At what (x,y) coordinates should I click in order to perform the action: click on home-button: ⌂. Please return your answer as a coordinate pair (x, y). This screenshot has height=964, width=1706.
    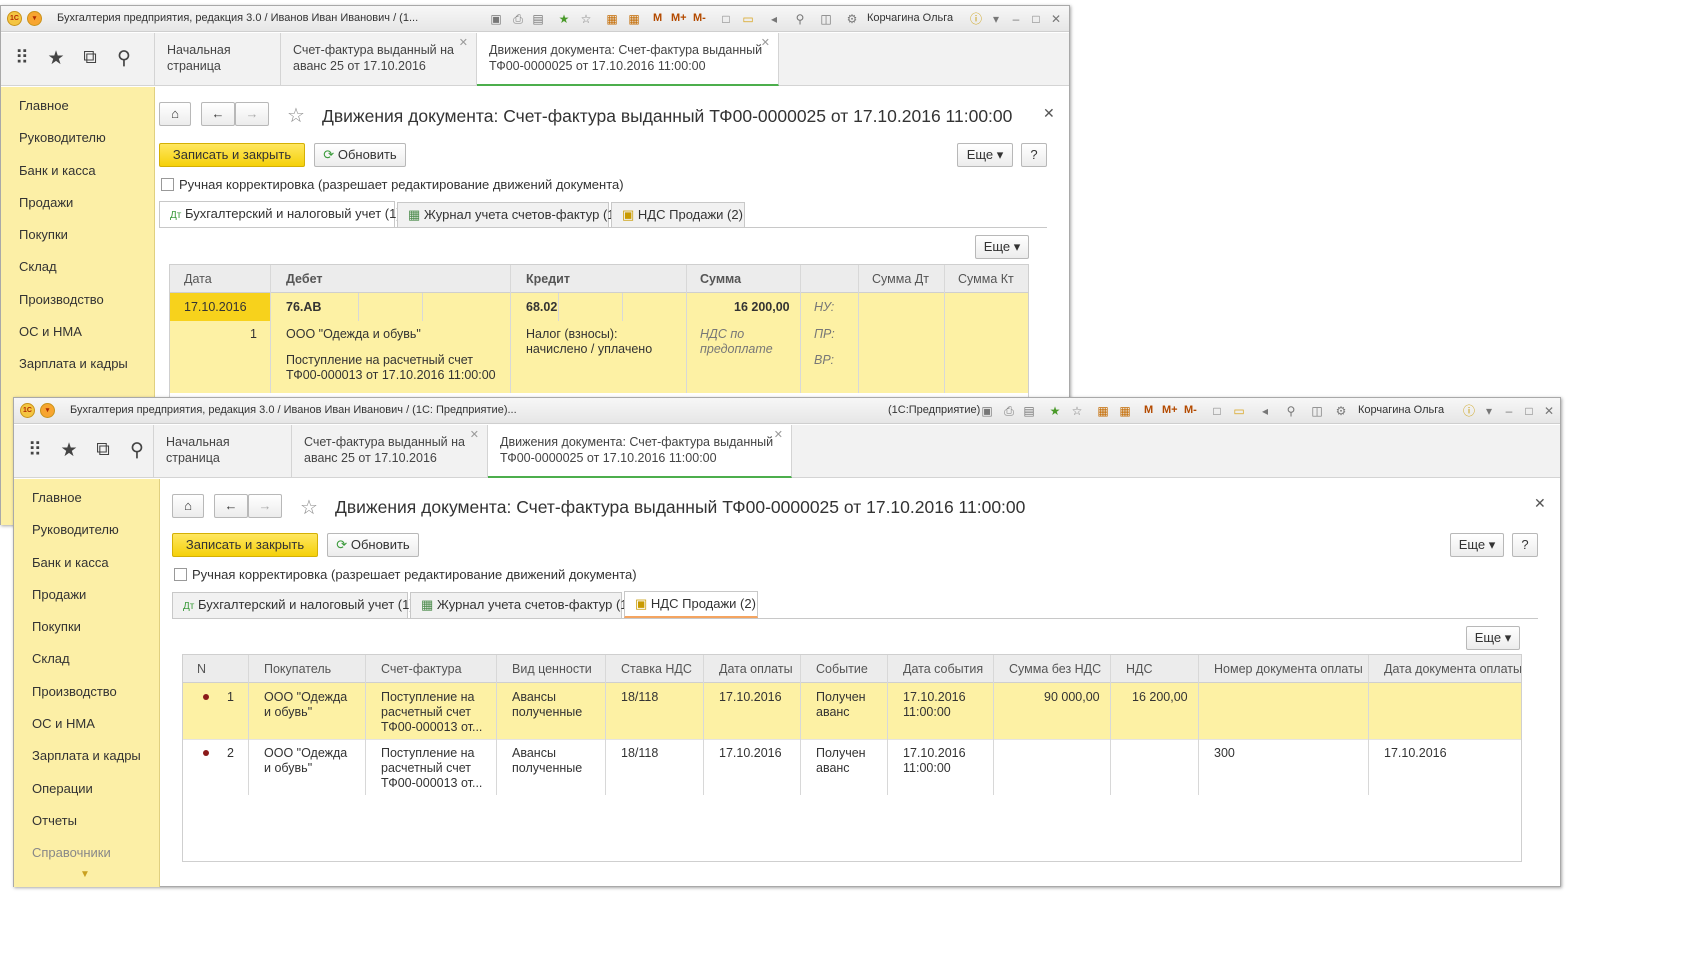
    Looking at the image, I should click on (175, 114).